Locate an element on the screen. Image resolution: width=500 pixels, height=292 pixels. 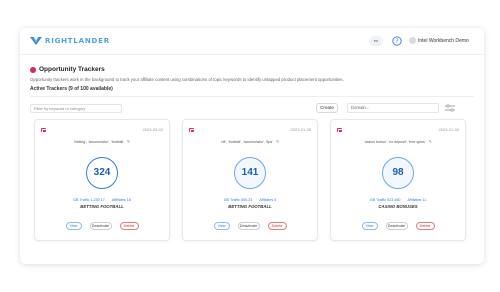
tracker-icon is located at coordinates (33, 69).